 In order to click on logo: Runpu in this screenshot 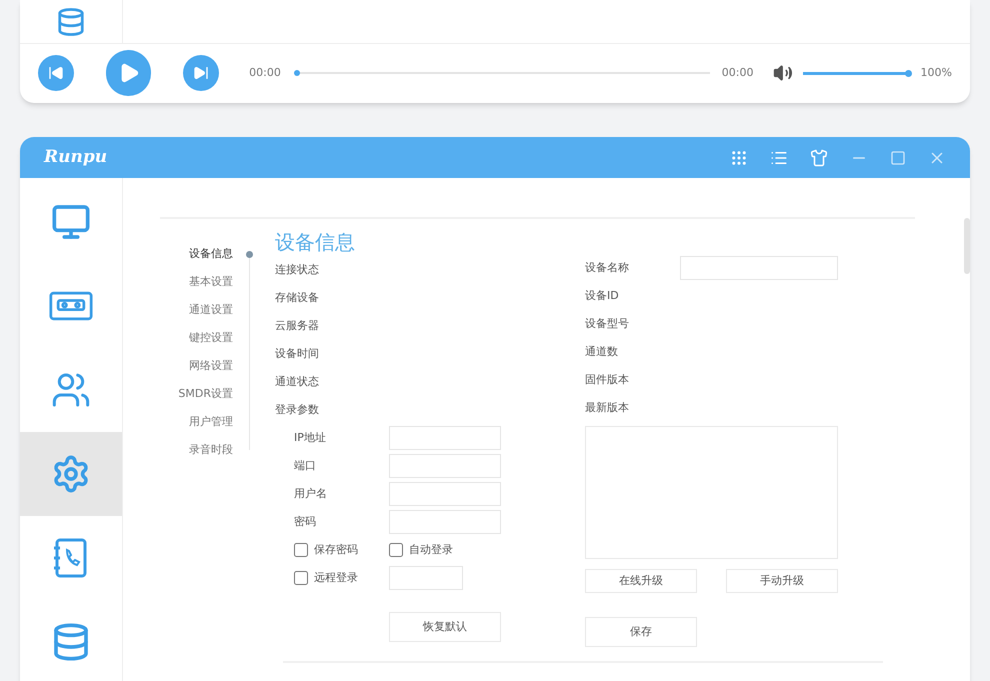, I will do `click(76, 157)`.